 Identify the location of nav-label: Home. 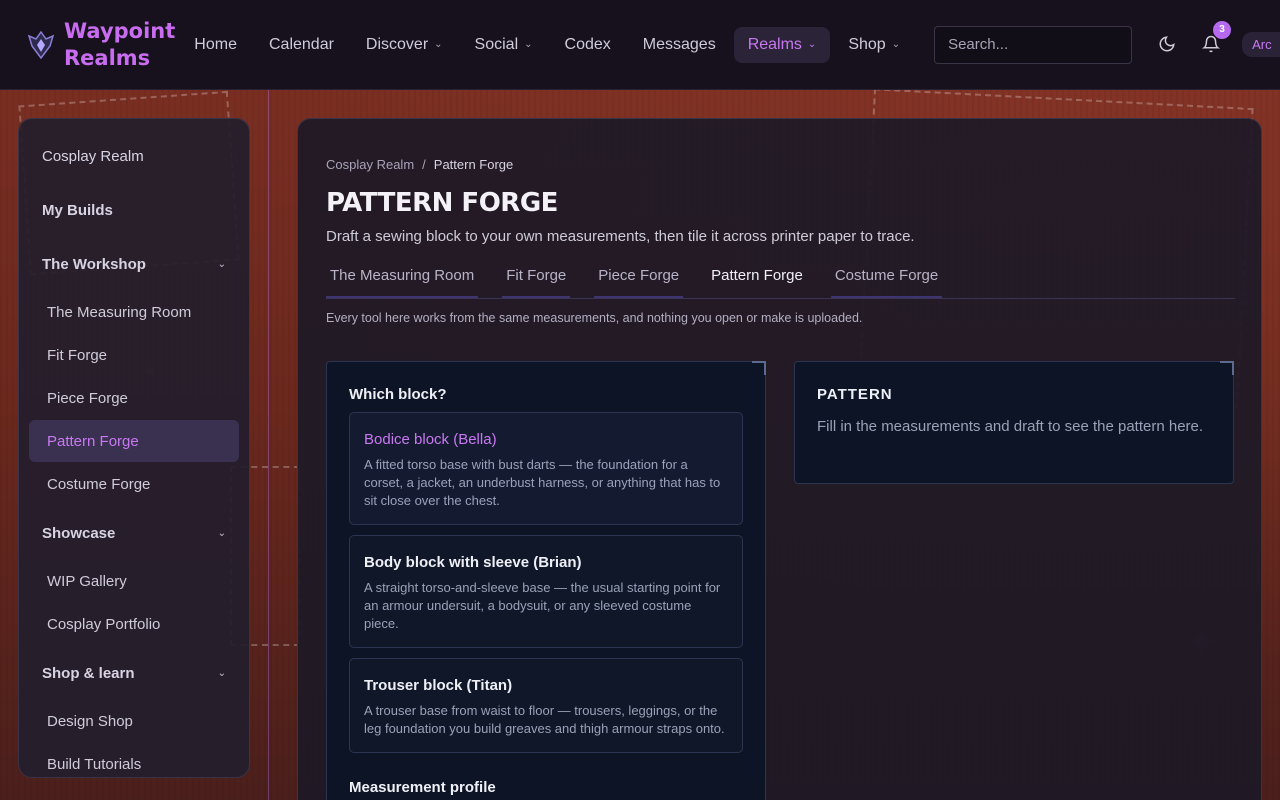
(215, 44).